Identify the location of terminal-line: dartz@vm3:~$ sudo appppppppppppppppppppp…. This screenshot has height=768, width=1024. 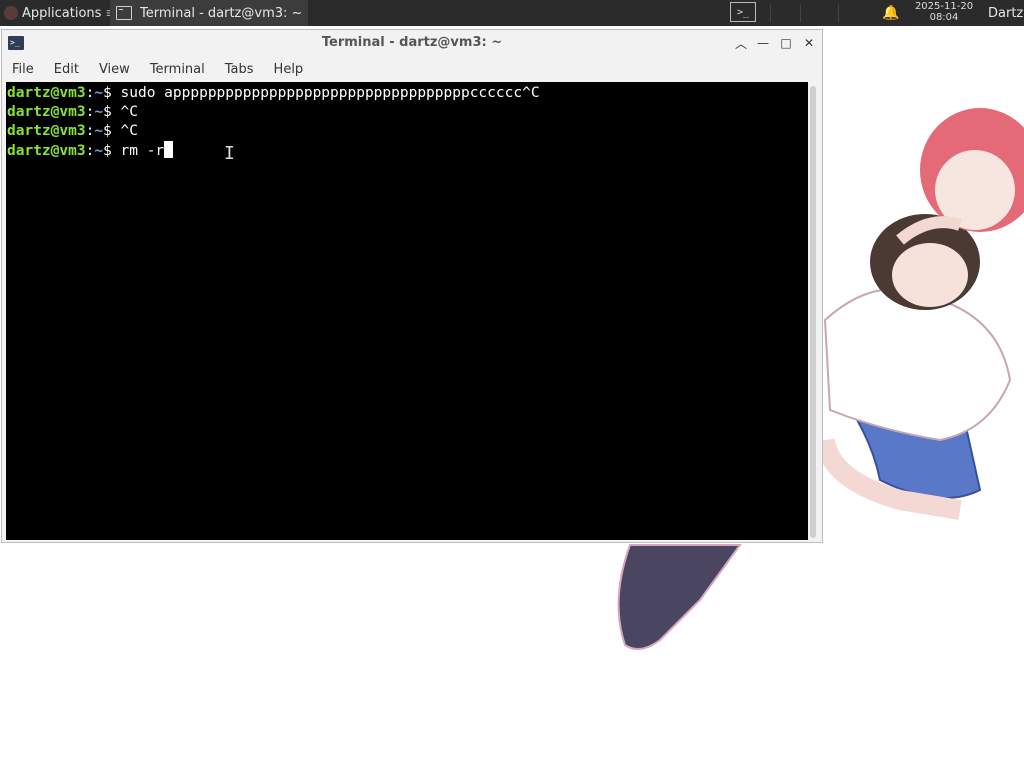
(407, 93).